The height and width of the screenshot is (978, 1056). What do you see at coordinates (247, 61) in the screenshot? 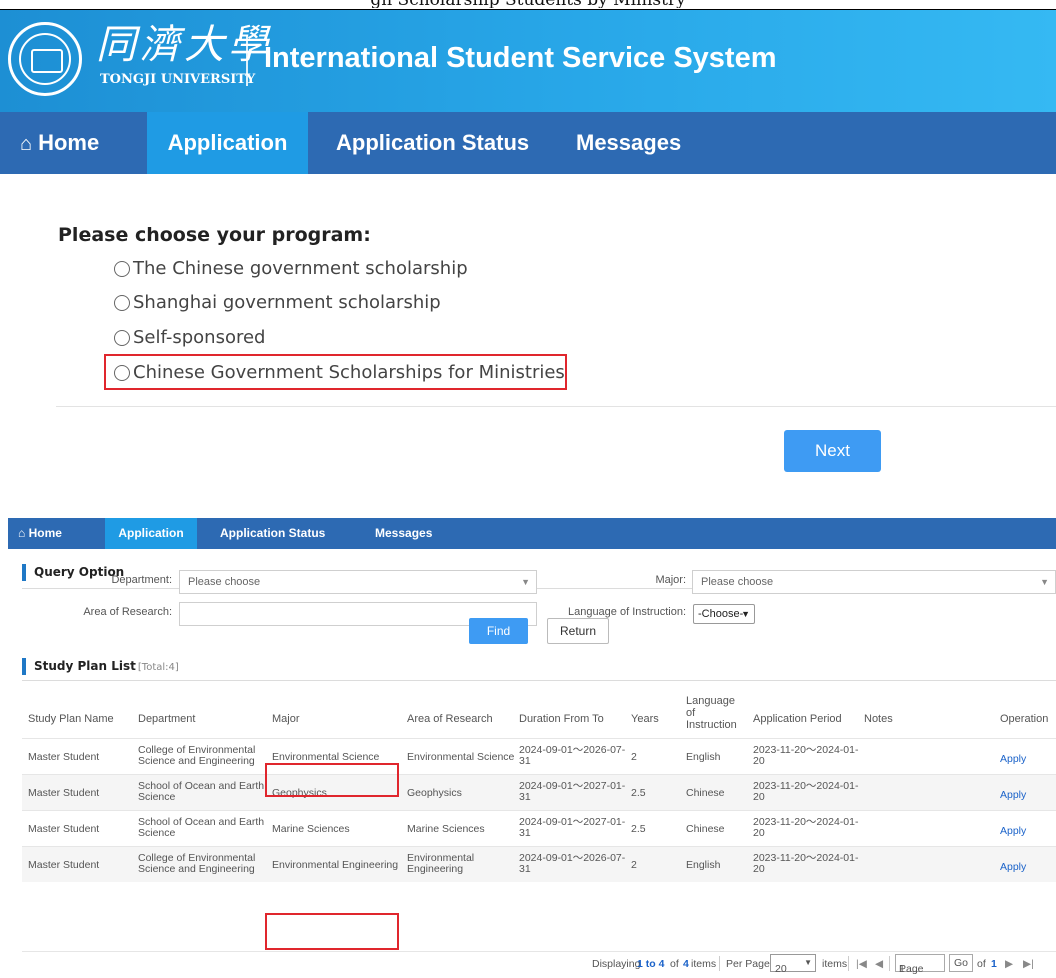
I see `header-divider` at bounding box center [247, 61].